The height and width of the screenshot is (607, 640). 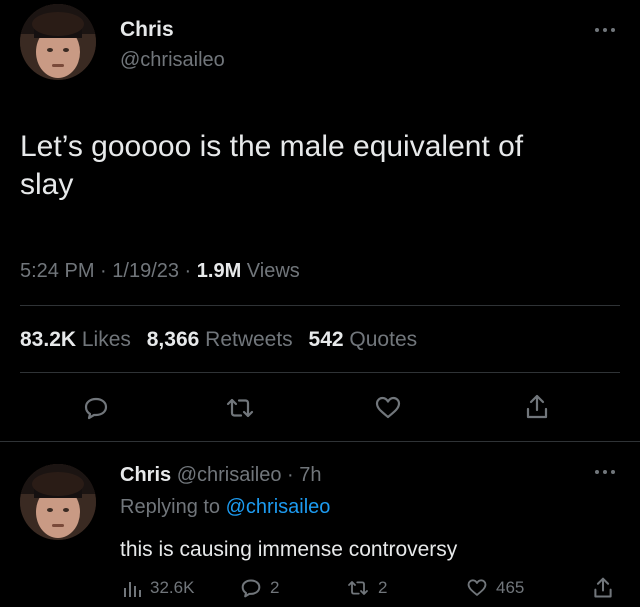 I want to click on reply-more-button, so click(x=605, y=472).